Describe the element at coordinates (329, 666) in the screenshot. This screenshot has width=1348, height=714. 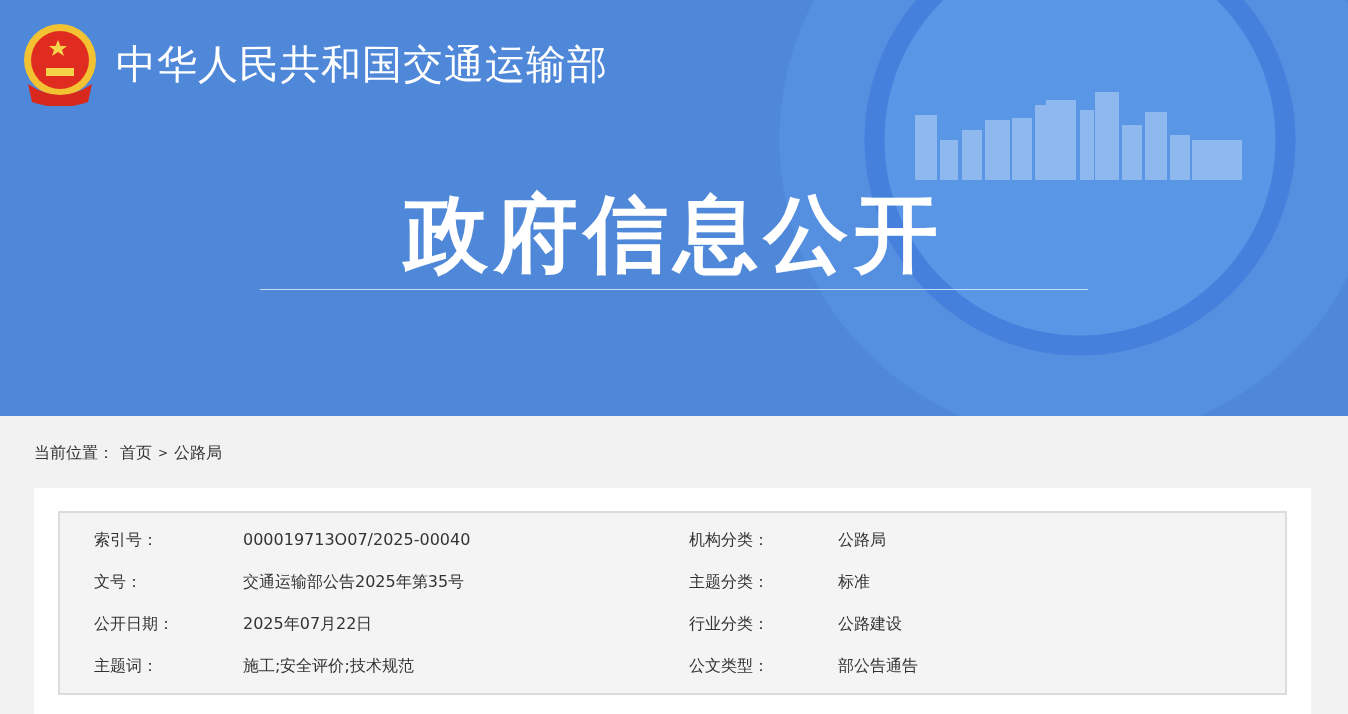
I see `info-value: 施工;安全评价;技术规范` at that location.